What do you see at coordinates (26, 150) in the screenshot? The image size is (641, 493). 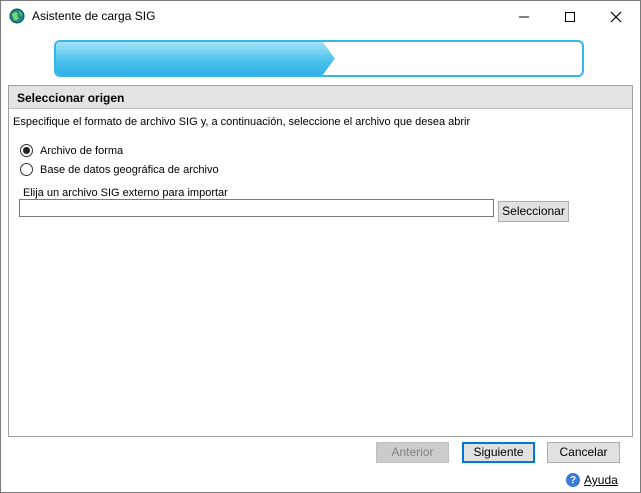 I see `radio-shapefile-circle` at bounding box center [26, 150].